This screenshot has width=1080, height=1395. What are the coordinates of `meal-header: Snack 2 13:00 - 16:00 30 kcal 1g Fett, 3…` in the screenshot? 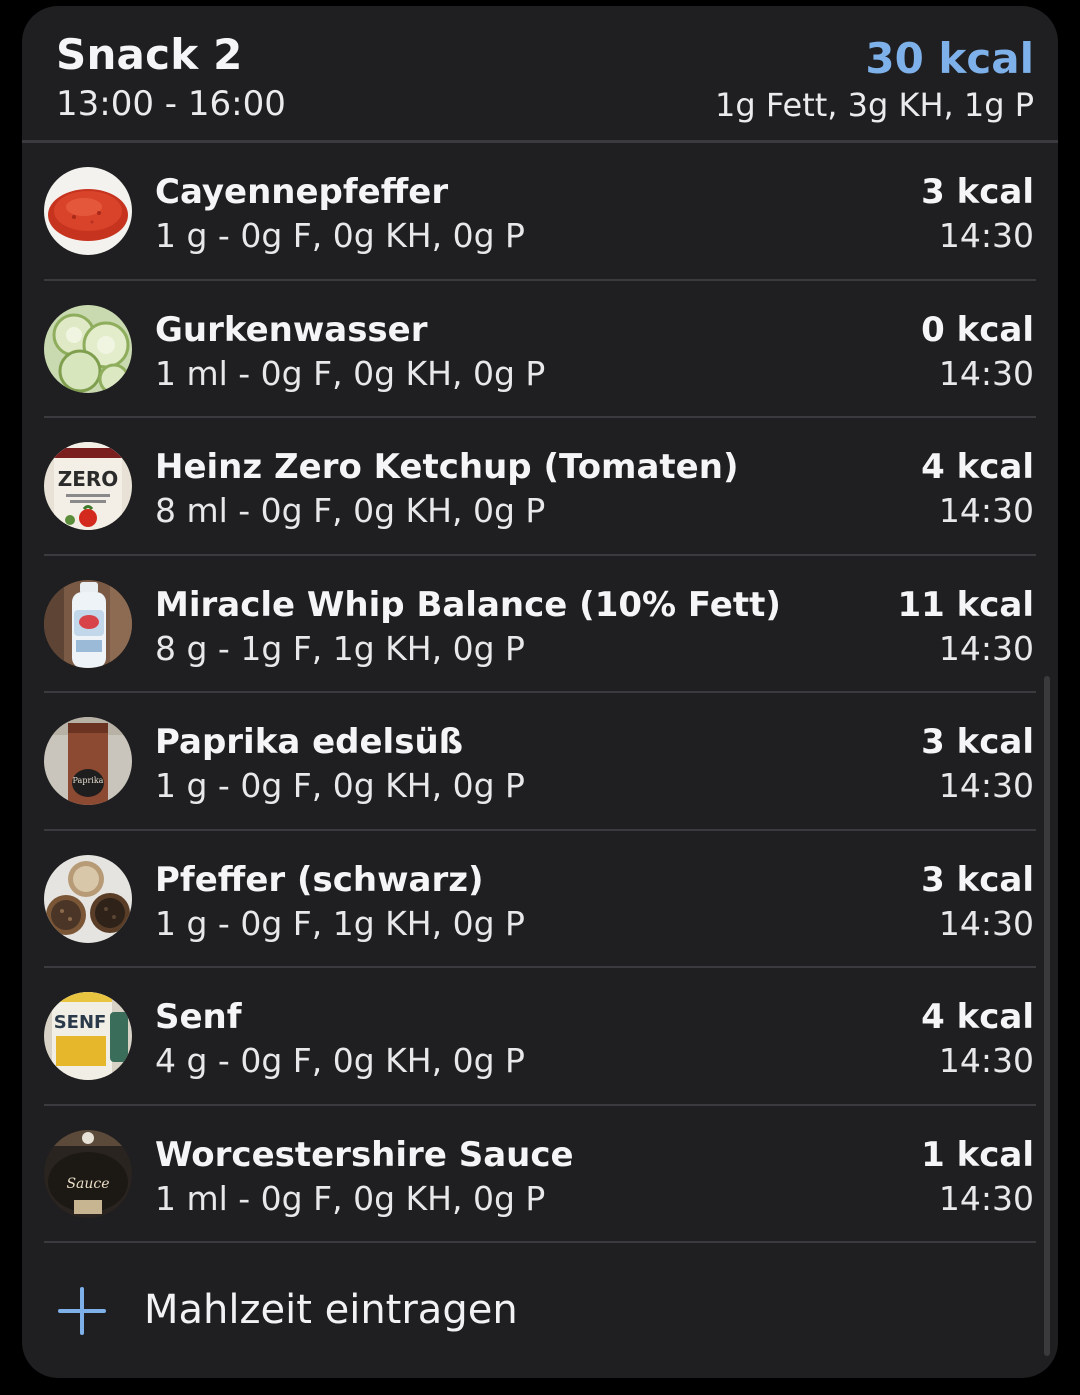 It's located at (540, 74).